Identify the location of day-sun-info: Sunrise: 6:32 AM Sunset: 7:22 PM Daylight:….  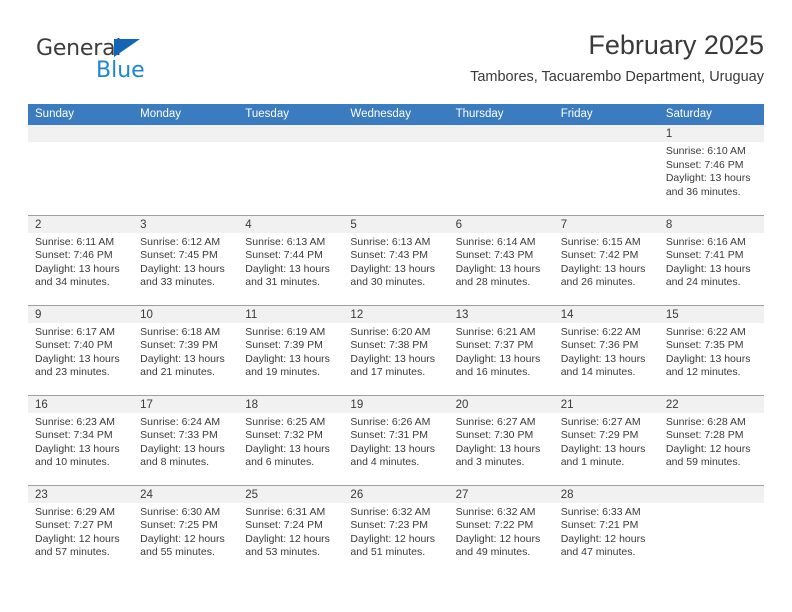
(501, 531).